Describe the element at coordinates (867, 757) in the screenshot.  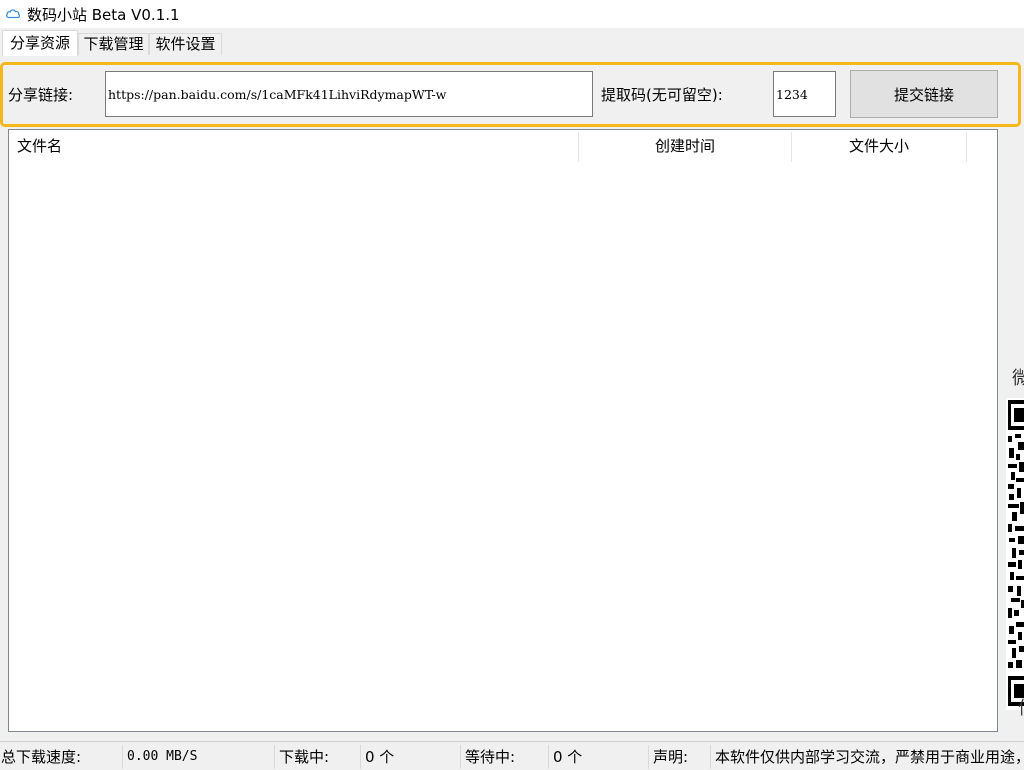
I see `notice-text: 本软件仅供内部学习交流，严禁用于商业用途，` at that location.